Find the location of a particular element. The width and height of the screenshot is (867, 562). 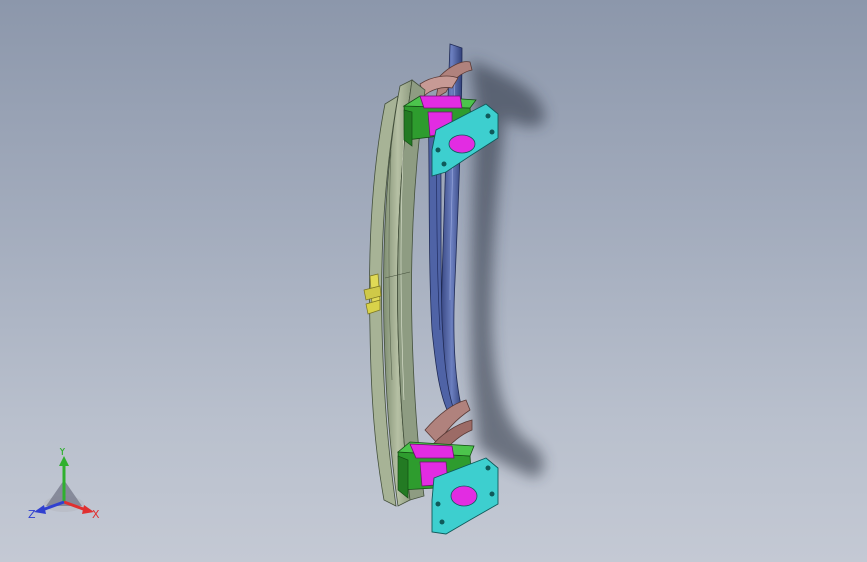

z-axis-arrow is located at coordinates (40, 509).